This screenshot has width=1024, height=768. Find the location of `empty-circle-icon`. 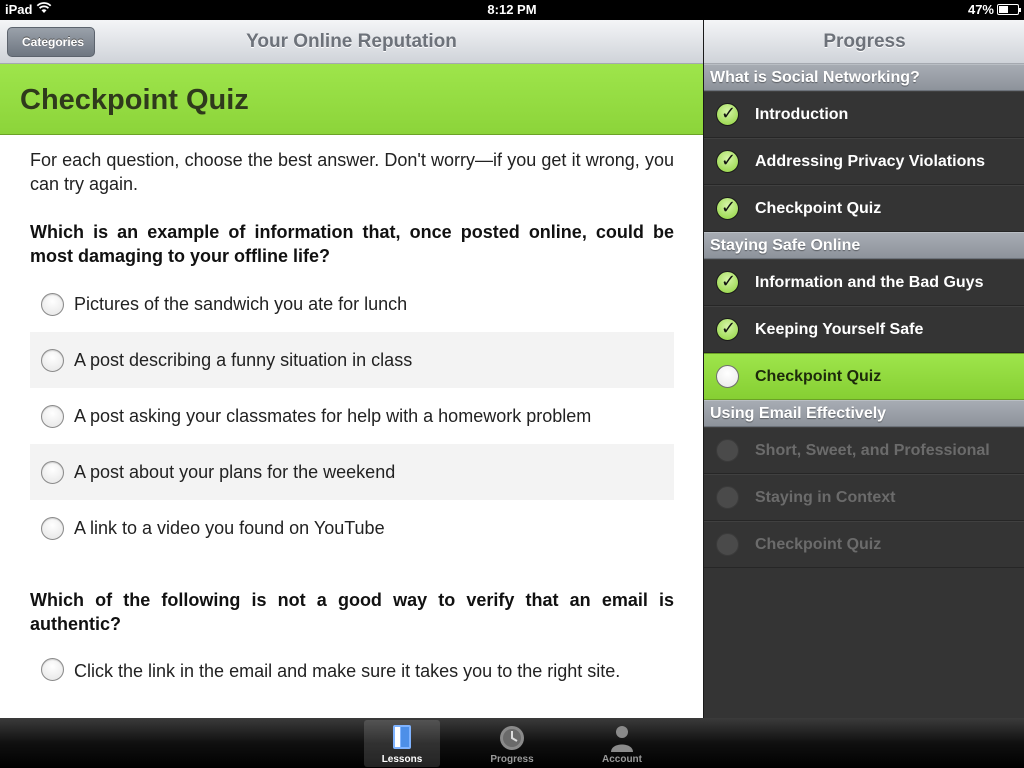

empty-circle-icon is located at coordinates (727, 376).